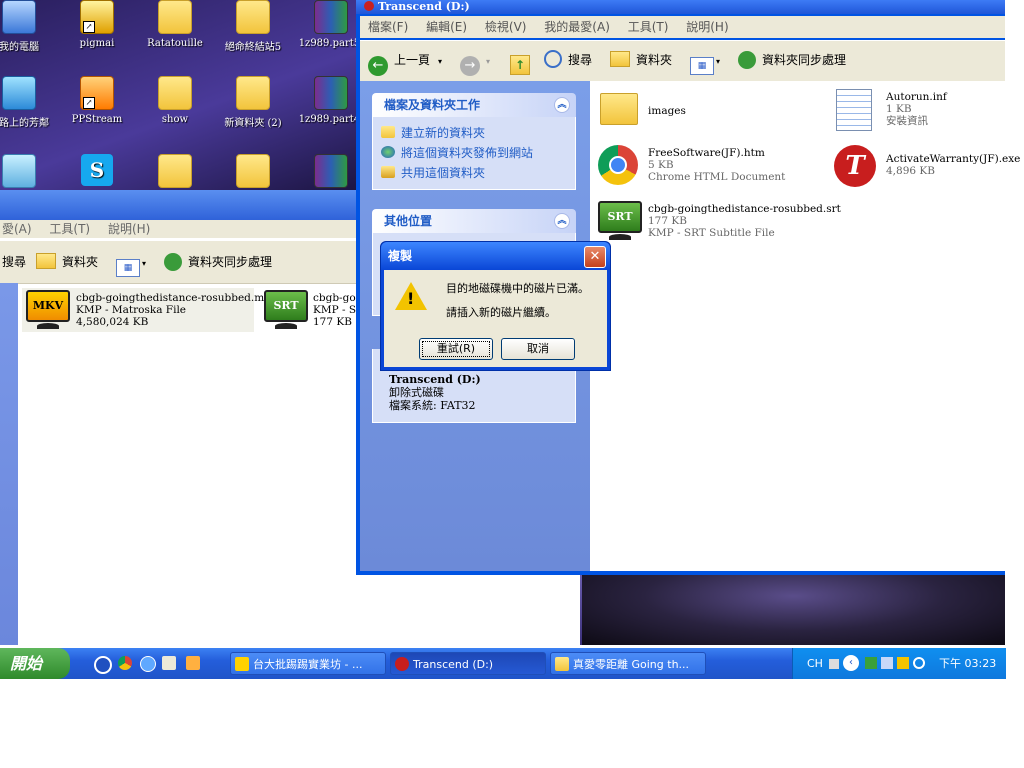  What do you see at coordinates (654, 60) in the screenshot?
I see `folders-label: 資料夾` at bounding box center [654, 60].